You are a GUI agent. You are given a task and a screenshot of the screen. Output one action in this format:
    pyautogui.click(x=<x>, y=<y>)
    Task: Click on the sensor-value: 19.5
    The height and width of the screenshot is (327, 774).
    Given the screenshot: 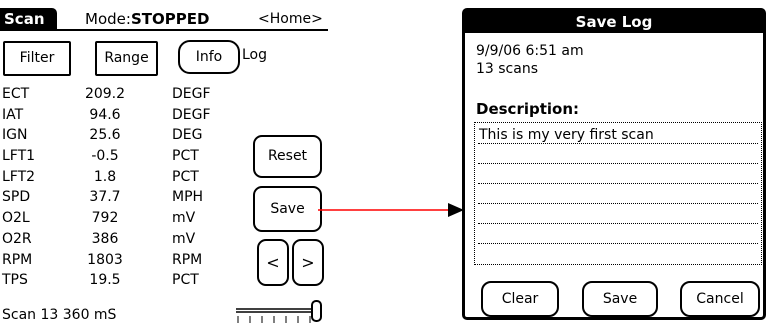 What is the action you would take?
    pyautogui.click(x=105, y=280)
    